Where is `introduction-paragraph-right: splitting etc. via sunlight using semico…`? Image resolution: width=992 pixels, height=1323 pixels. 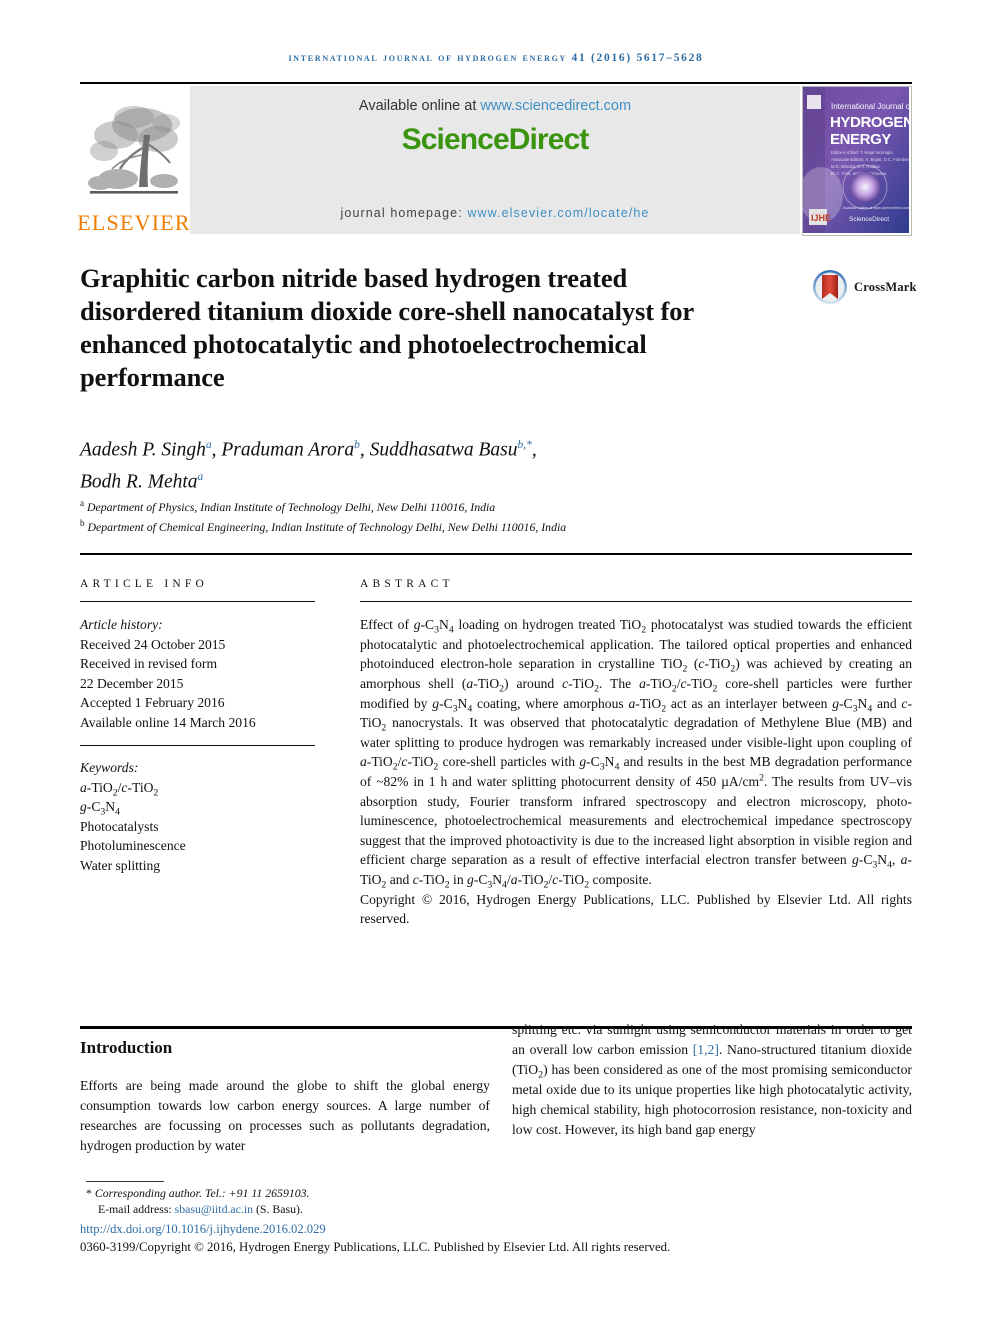 introduction-paragraph-right: splitting etc. via sunlight using semico… is located at coordinates (712, 1079).